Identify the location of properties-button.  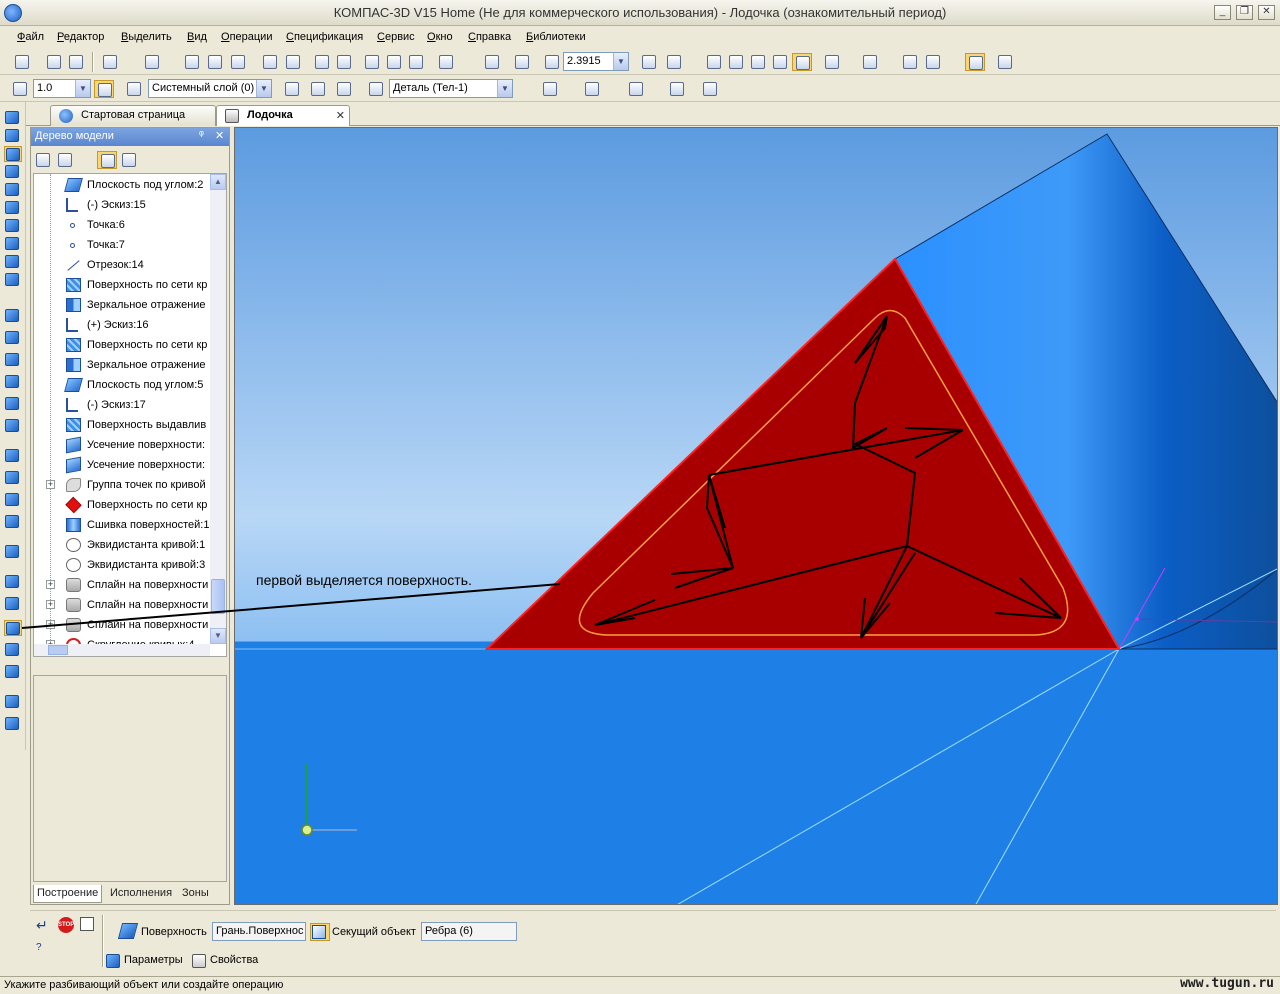
(293, 62).